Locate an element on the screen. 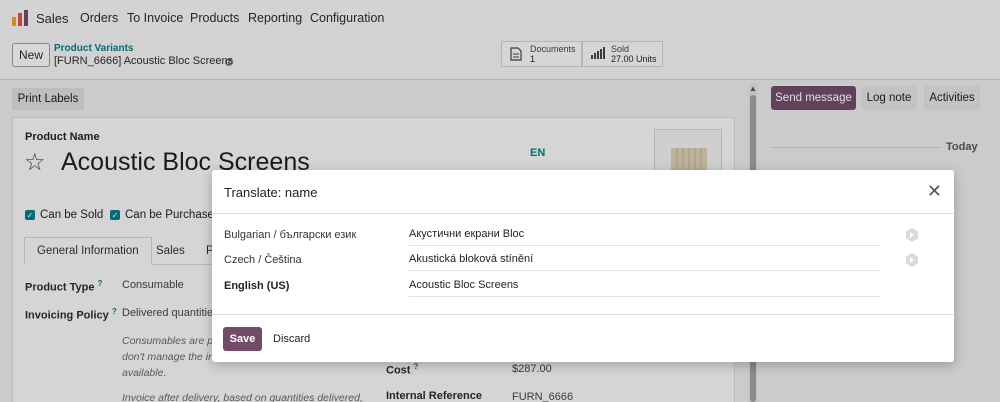 The height and width of the screenshot is (402, 1000). discard-button: Discard is located at coordinates (291, 339).